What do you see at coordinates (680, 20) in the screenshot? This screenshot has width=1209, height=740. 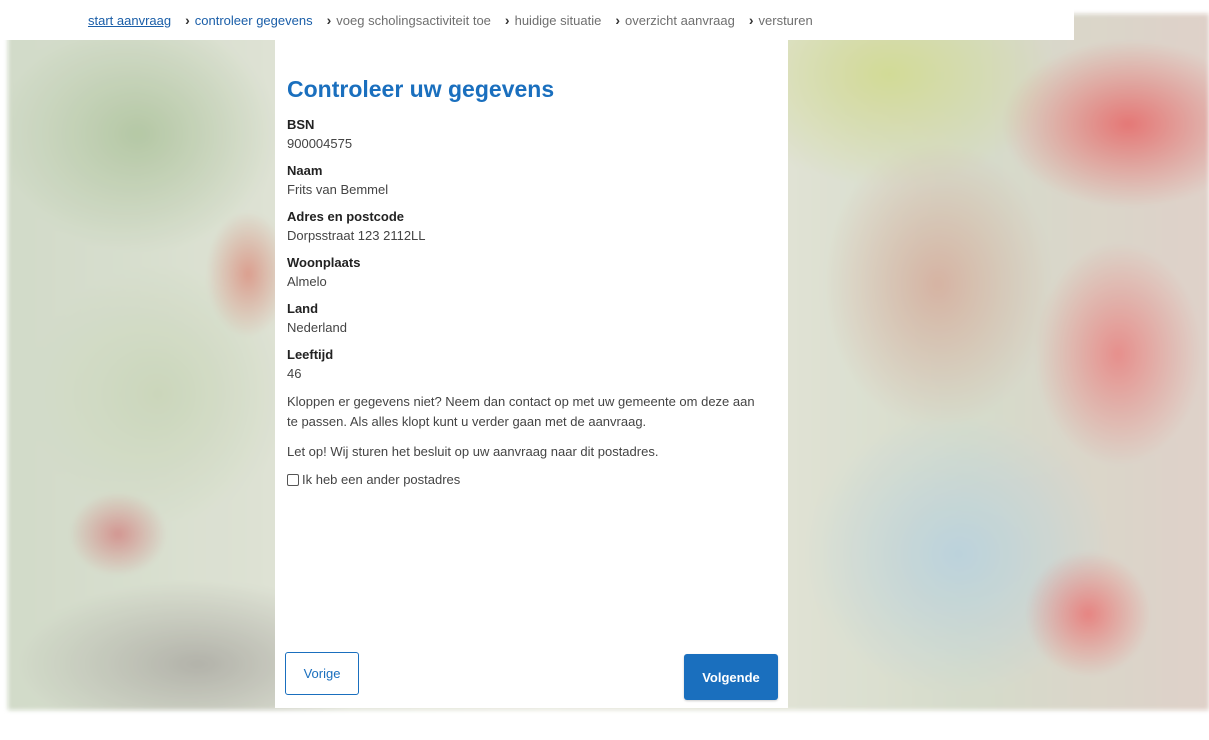 I see `breadcrumb-step: overzicht aanvraag` at bounding box center [680, 20].